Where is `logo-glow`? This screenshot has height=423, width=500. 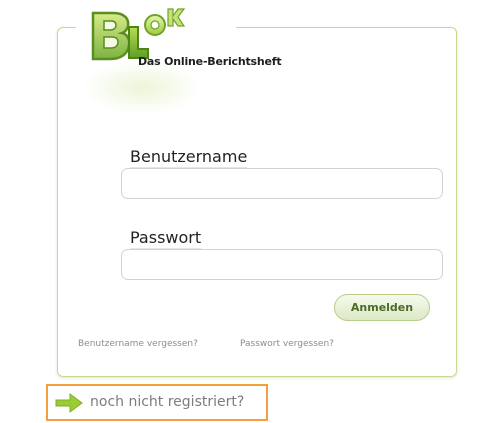 logo-glow is located at coordinates (142, 87).